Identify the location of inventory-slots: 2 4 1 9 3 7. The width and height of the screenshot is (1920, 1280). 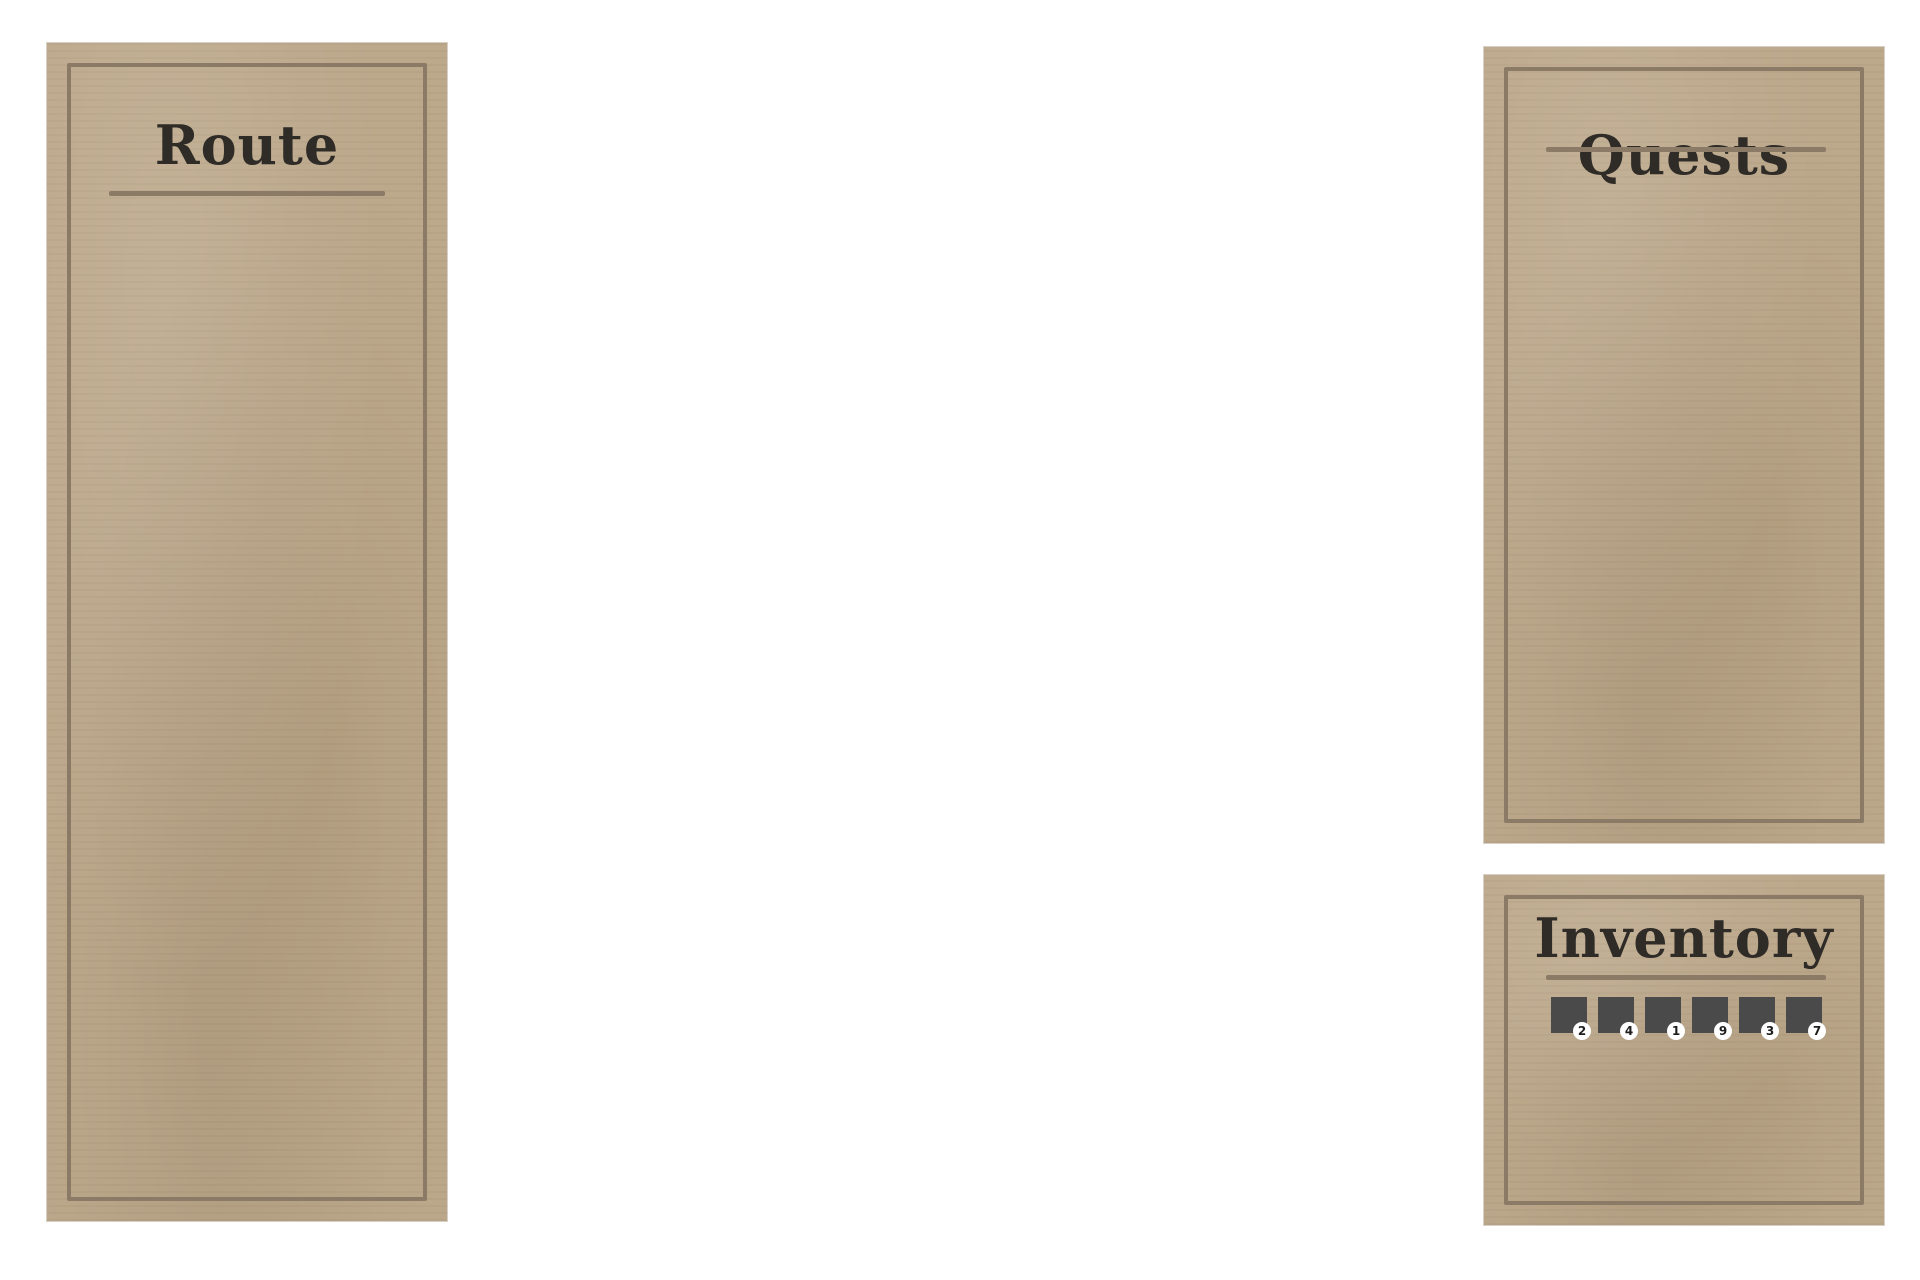
(1688, 1018).